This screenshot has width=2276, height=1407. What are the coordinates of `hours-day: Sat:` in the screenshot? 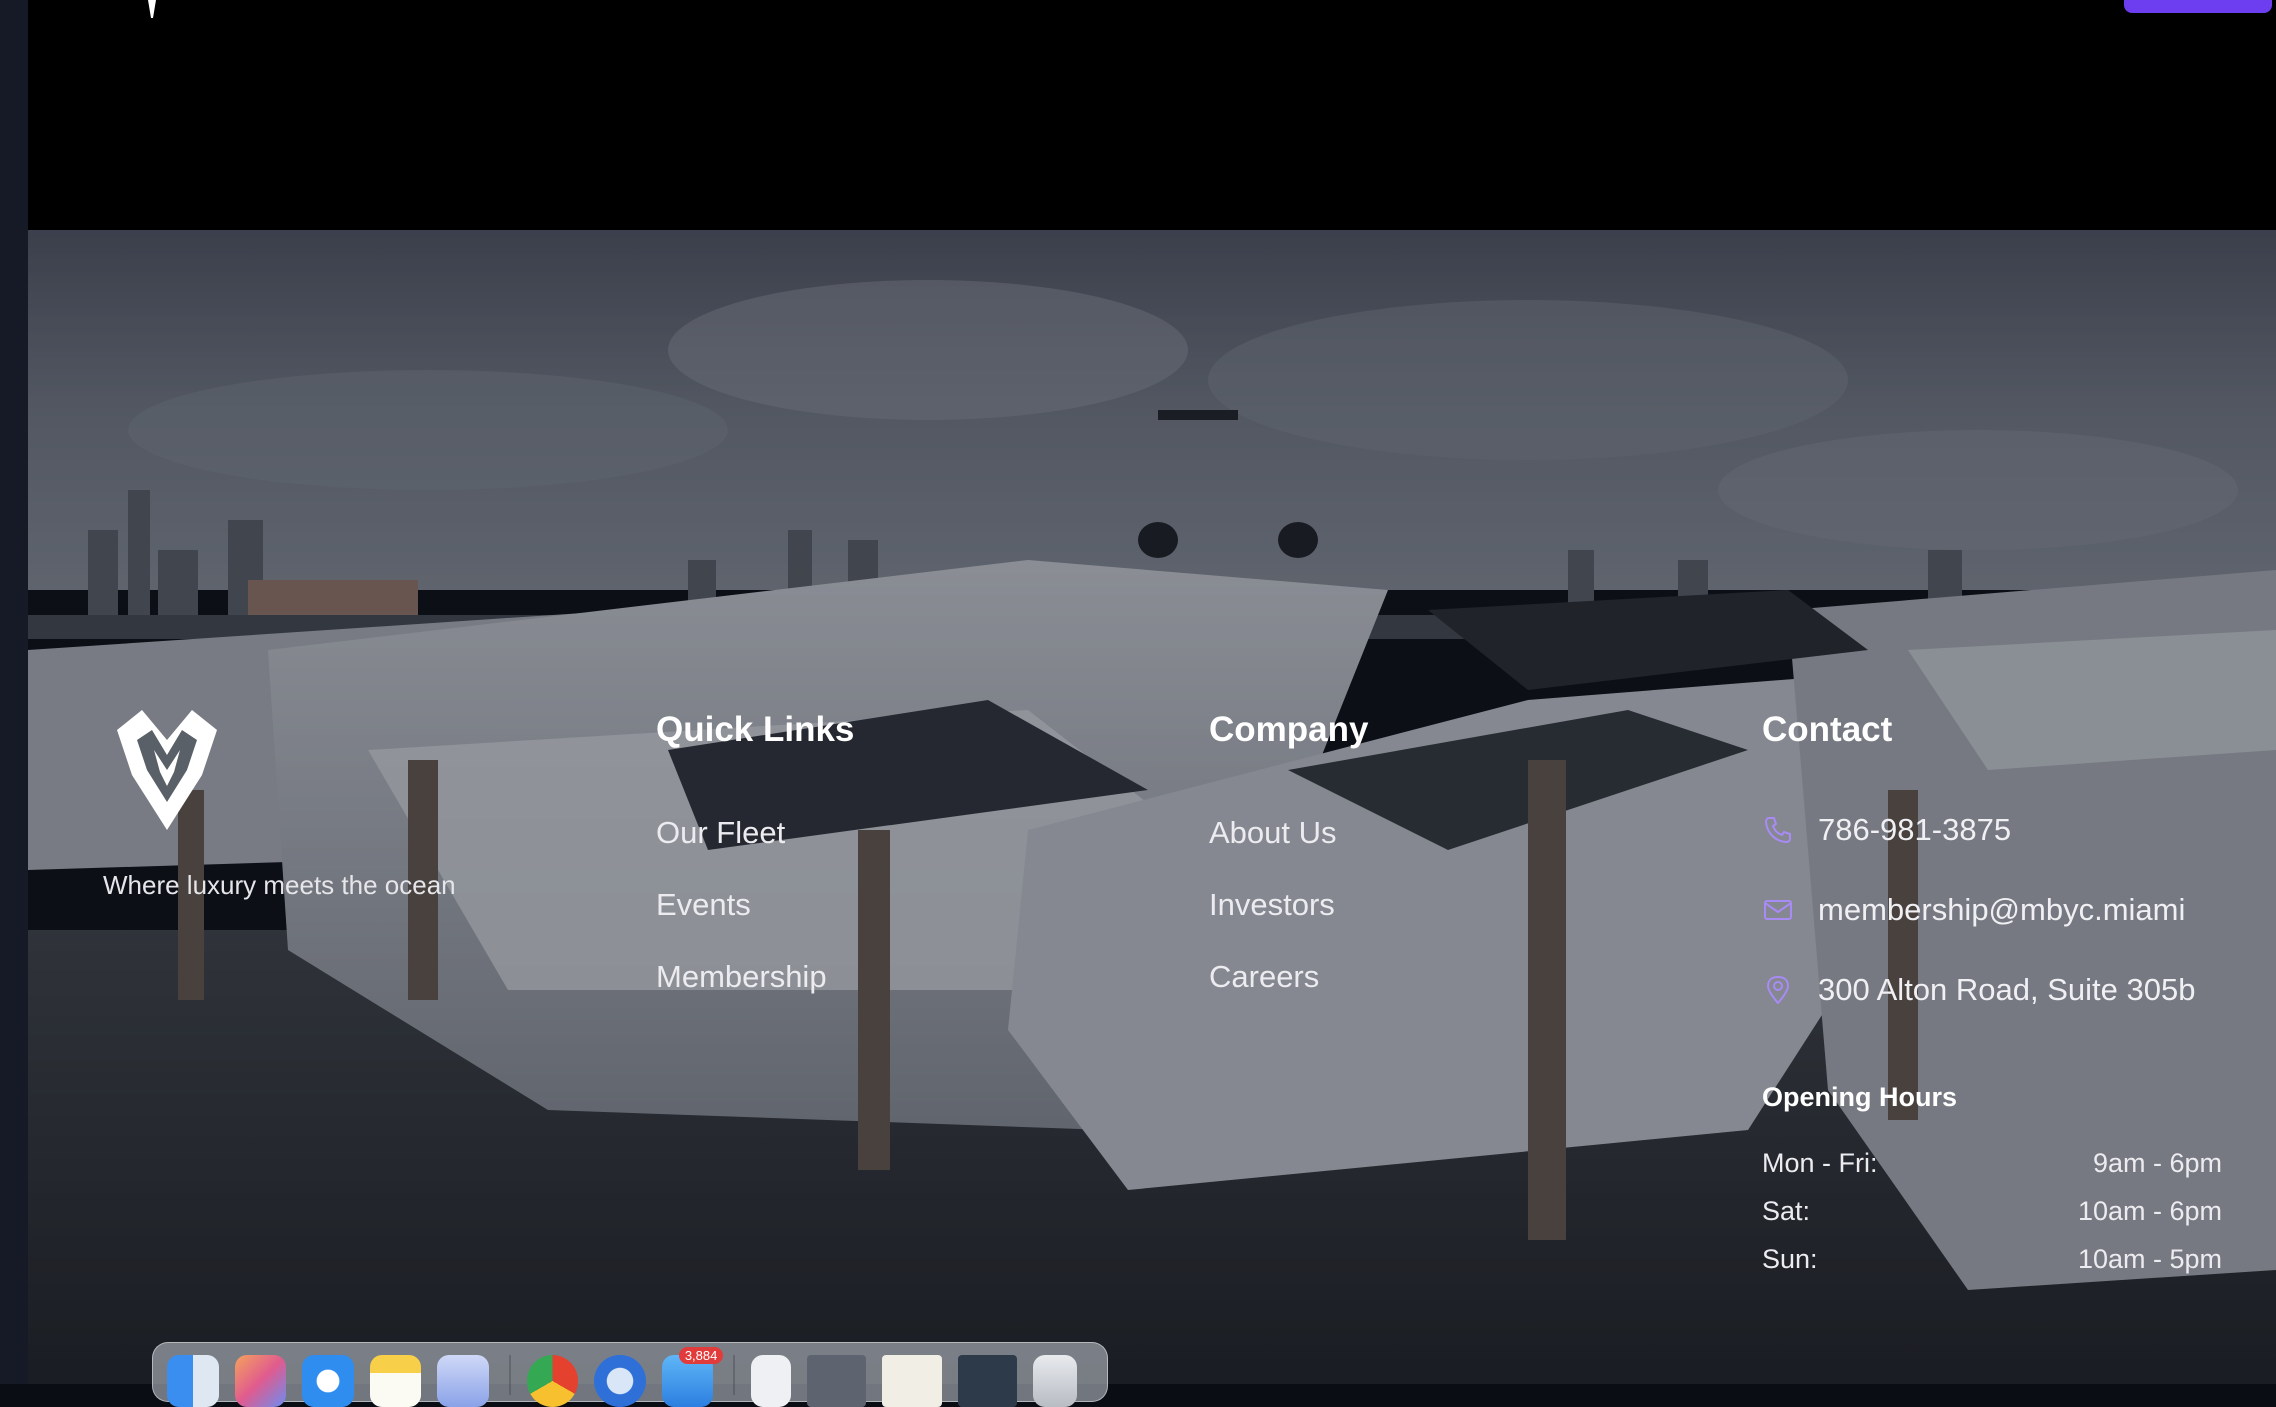 It's located at (1786, 1211).